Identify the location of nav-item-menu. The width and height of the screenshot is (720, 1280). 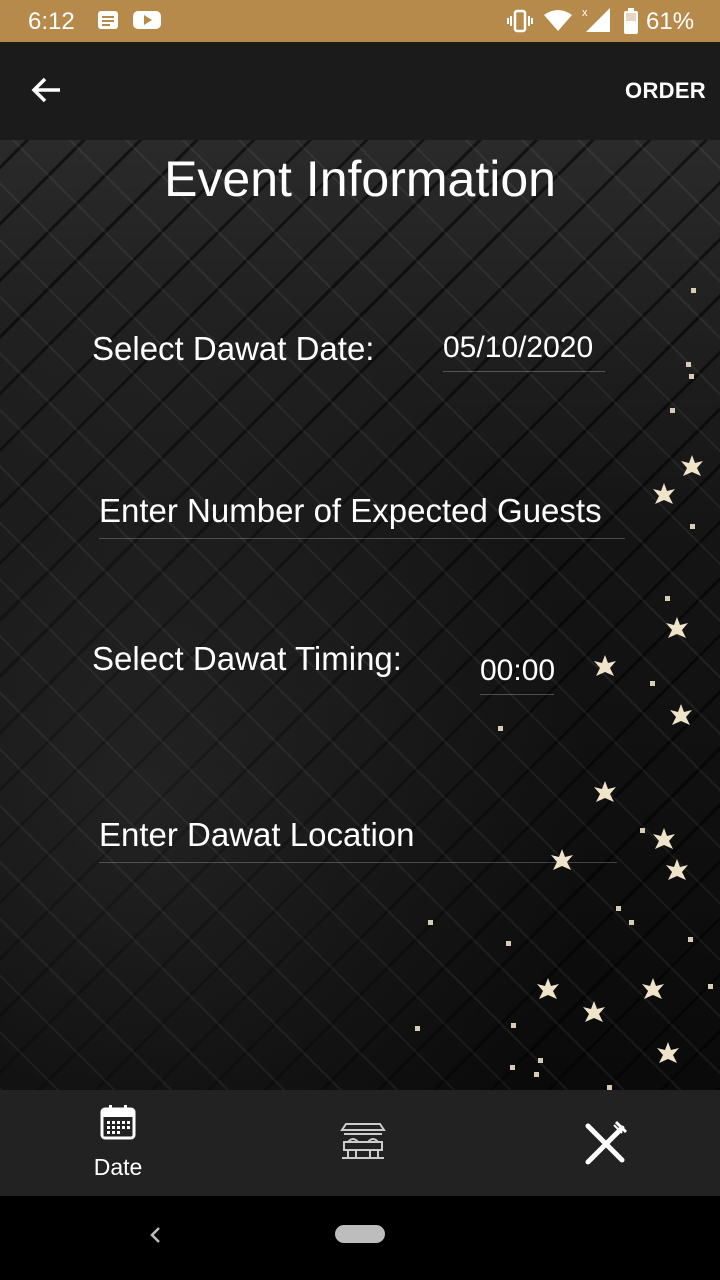
(600, 1143).